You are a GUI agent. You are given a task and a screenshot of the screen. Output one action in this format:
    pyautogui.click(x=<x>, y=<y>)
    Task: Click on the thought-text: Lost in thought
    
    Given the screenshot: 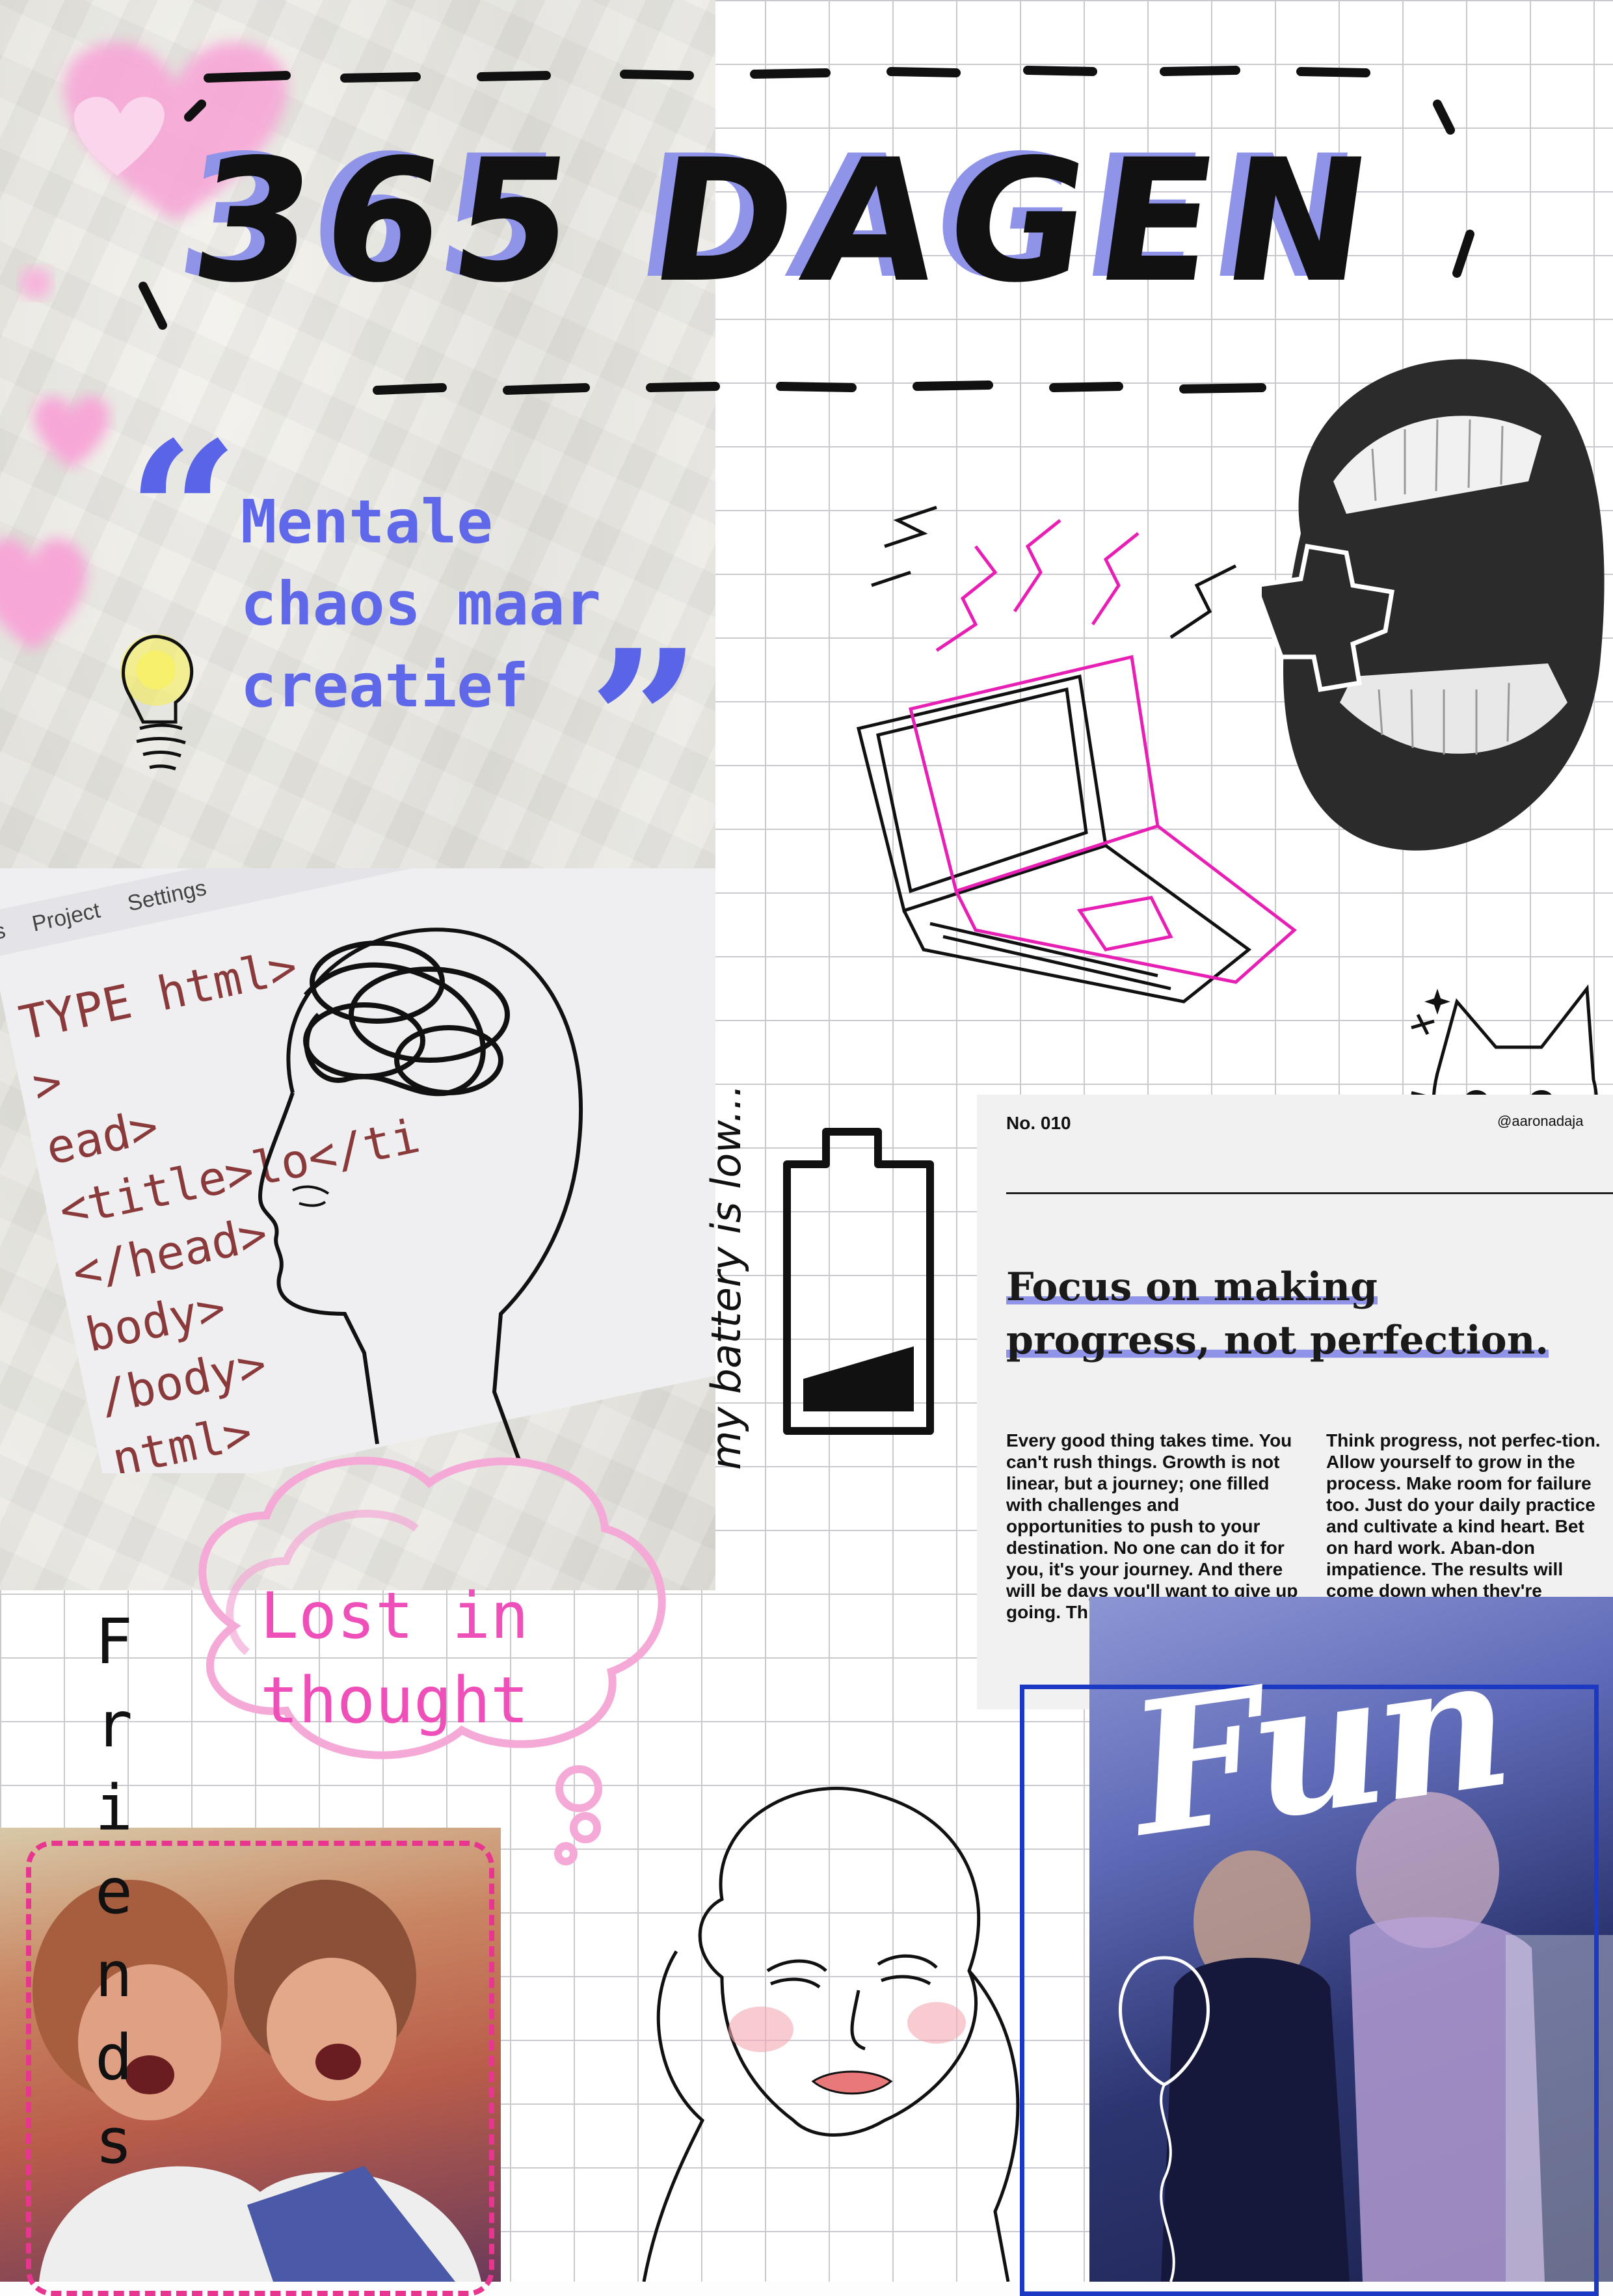 What is the action you would take?
    pyautogui.click(x=394, y=1658)
    